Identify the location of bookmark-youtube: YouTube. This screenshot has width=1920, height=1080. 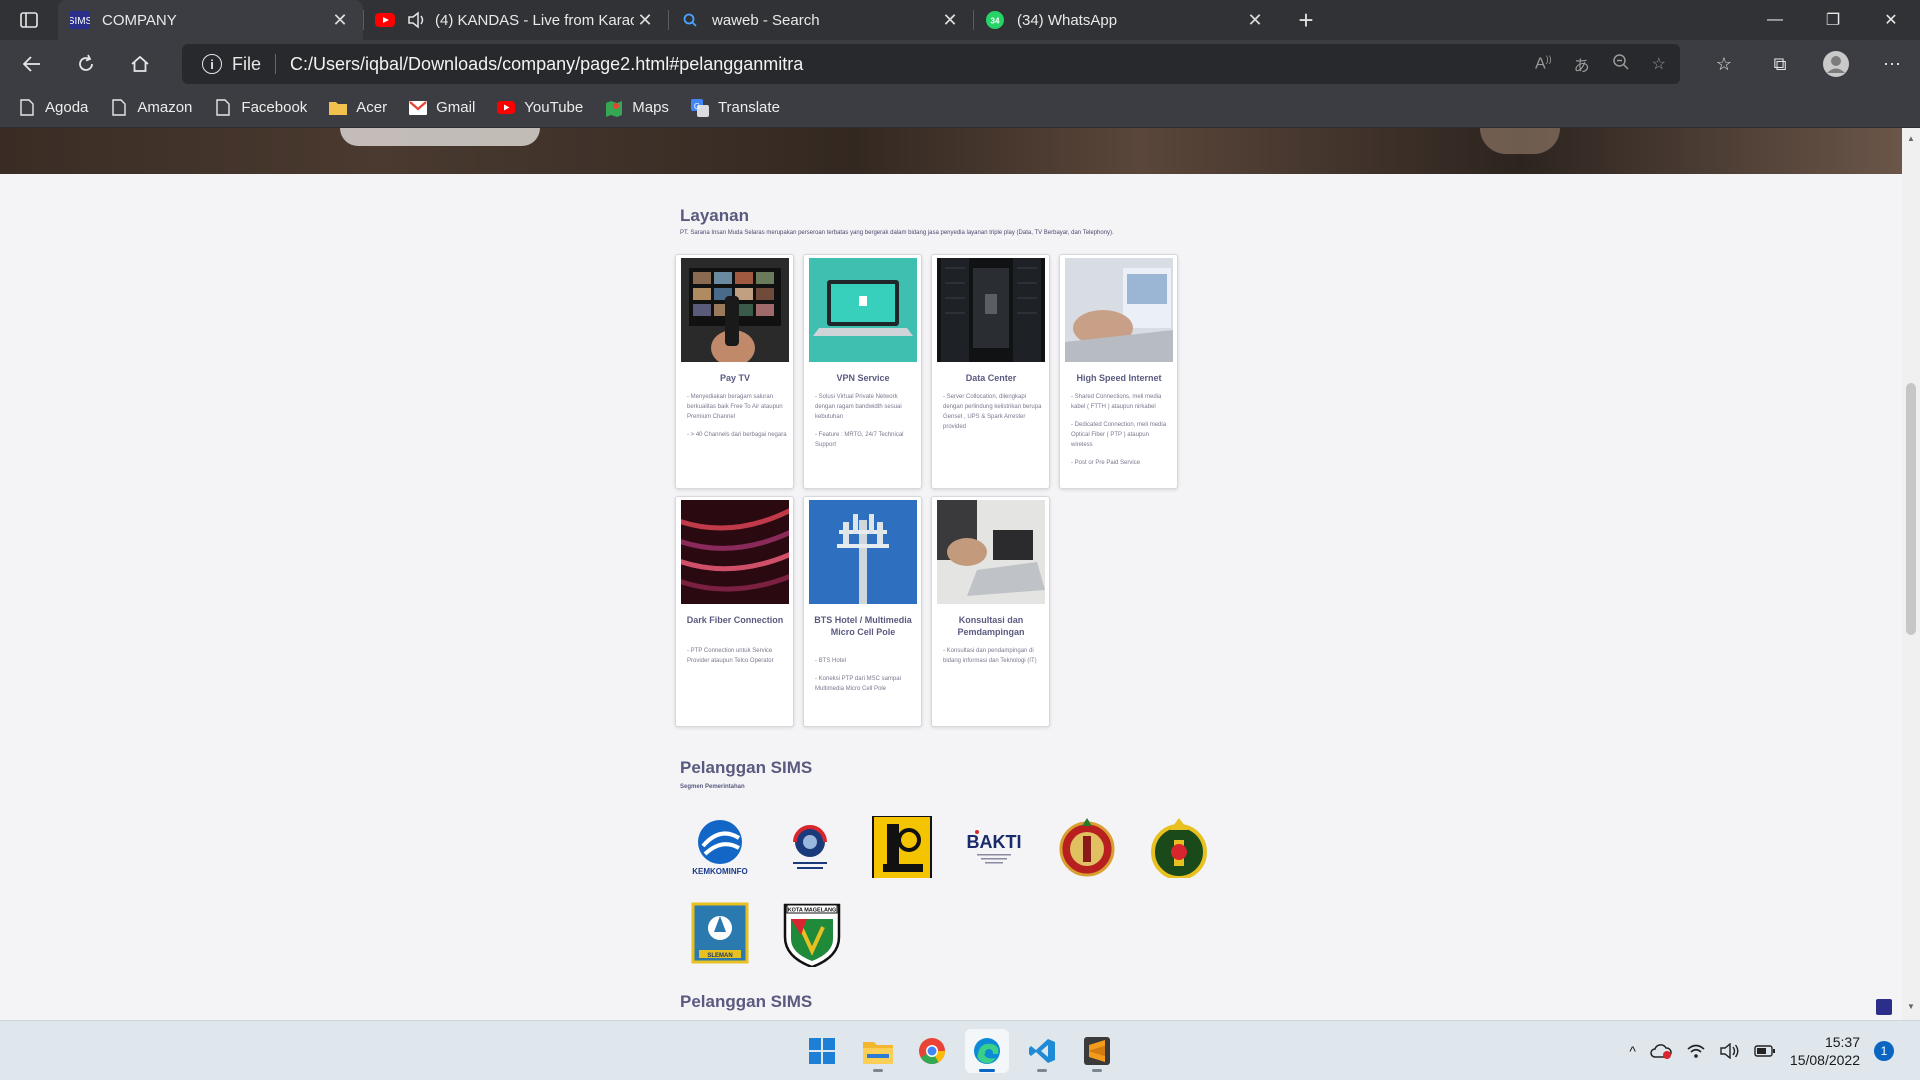
(540, 108).